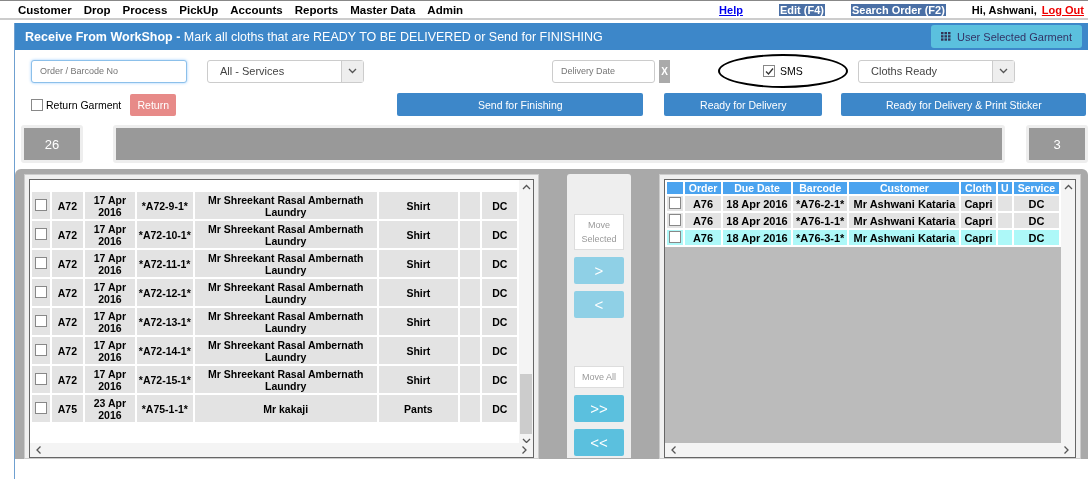 The image size is (1088, 479). I want to click on scroll-down-icon, so click(526, 440).